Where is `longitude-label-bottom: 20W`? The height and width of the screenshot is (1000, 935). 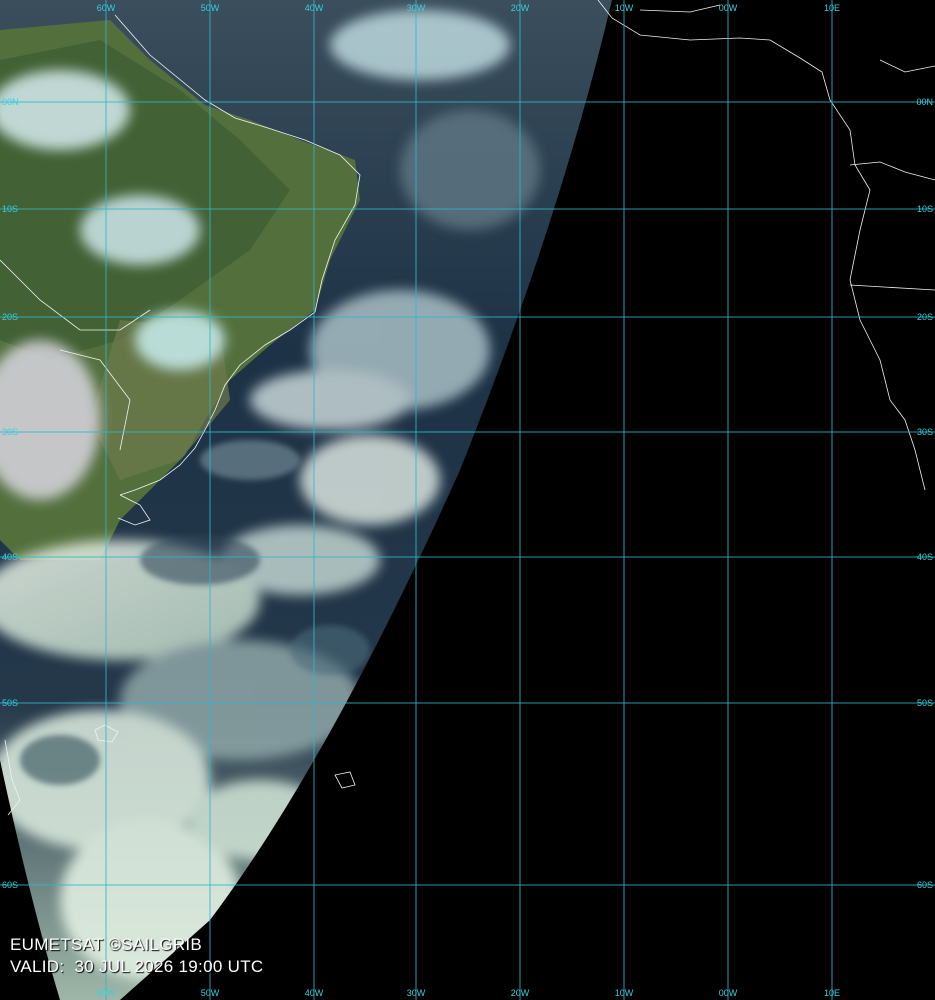 longitude-label-bottom: 20W is located at coordinates (520, 993).